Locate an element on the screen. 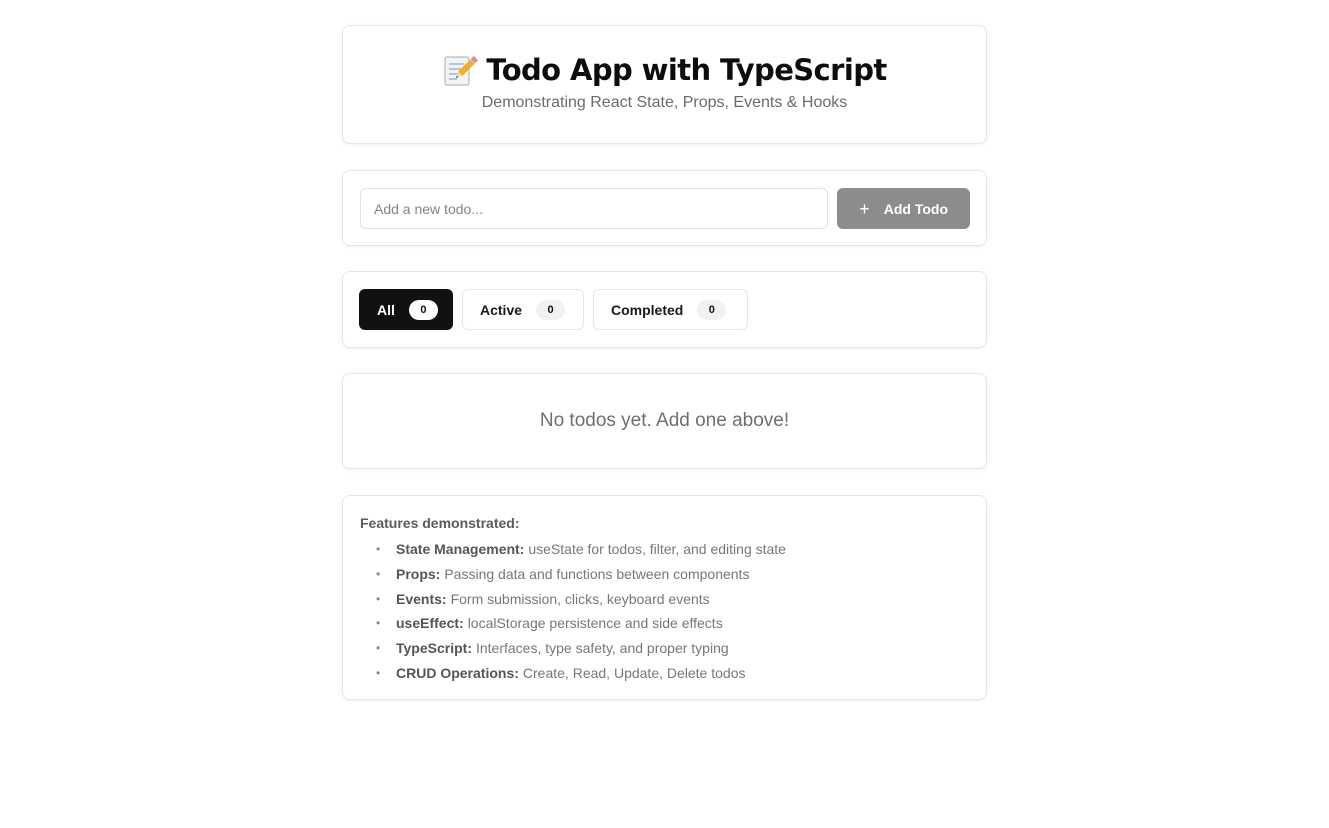  plus-icon: + is located at coordinates (864, 208).